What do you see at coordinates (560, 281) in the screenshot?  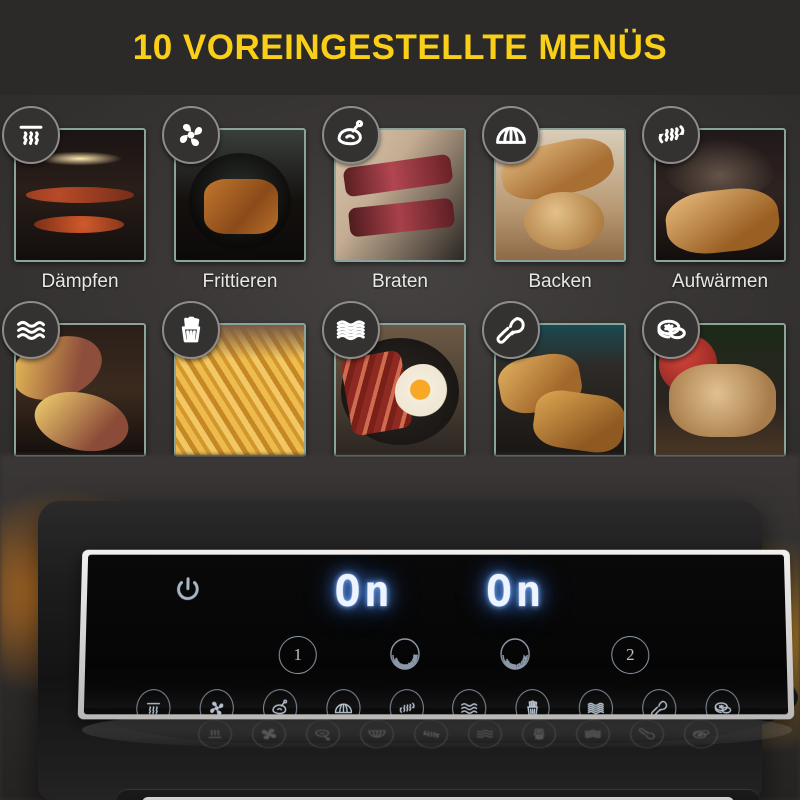 I see `preset-label: Backen` at bounding box center [560, 281].